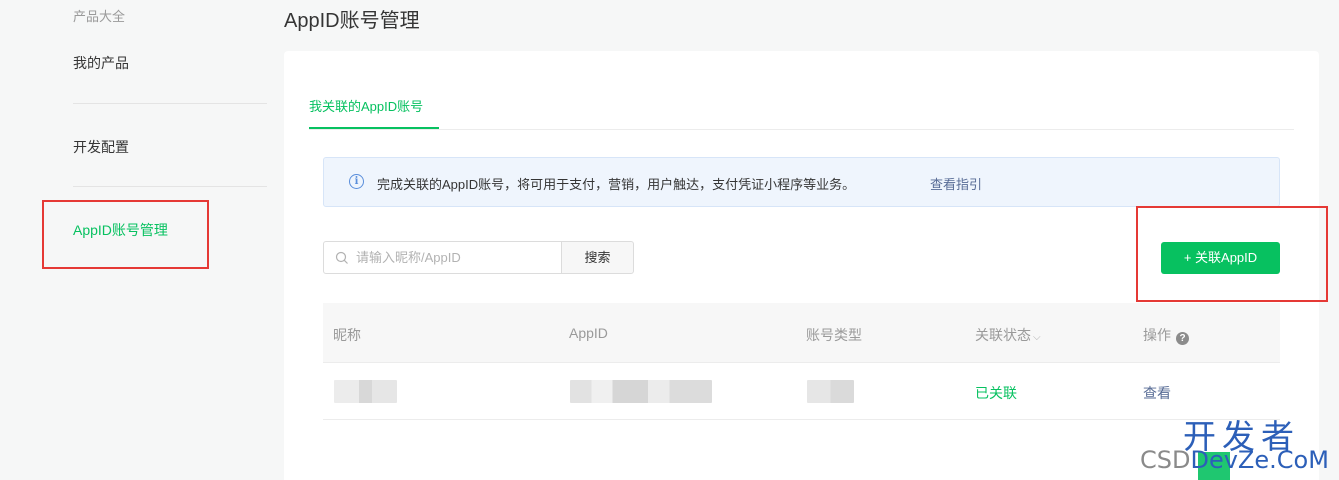  Describe the element at coordinates (456, 257) in the screenshot. I see `search-input` at that location.